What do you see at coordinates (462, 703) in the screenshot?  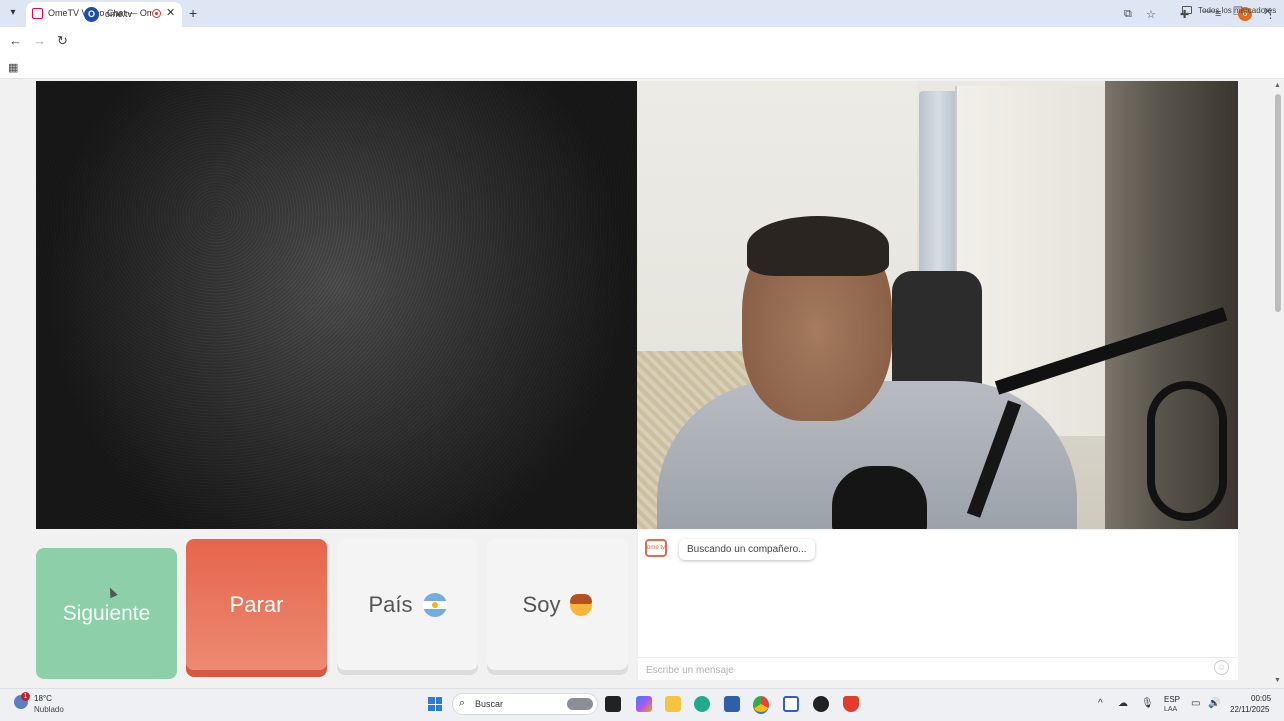 I see `search-icon: ⌕` at bounding box center [462, 703].